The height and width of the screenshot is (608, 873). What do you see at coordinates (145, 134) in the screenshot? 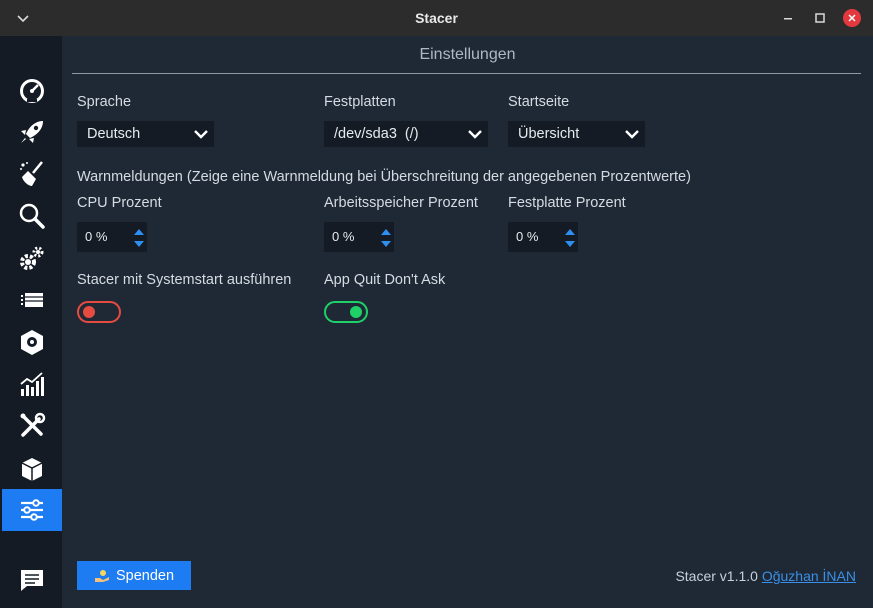
I see `language-select: Deutsch` at bounding box center [145, 134].